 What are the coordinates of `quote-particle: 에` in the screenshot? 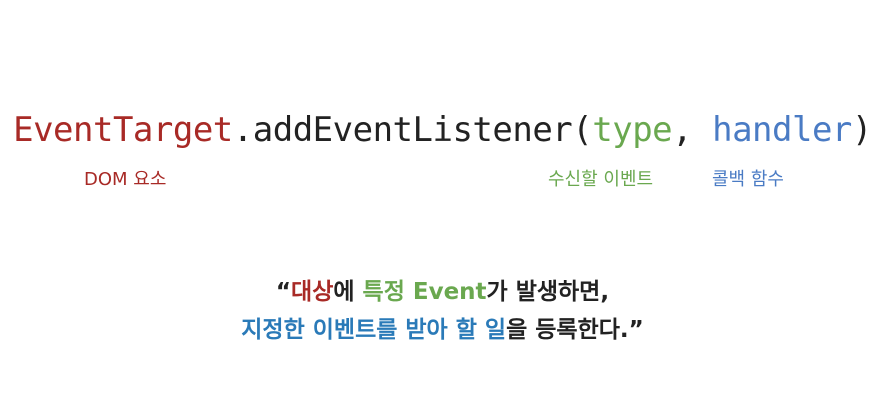 It's located at (348, 292).